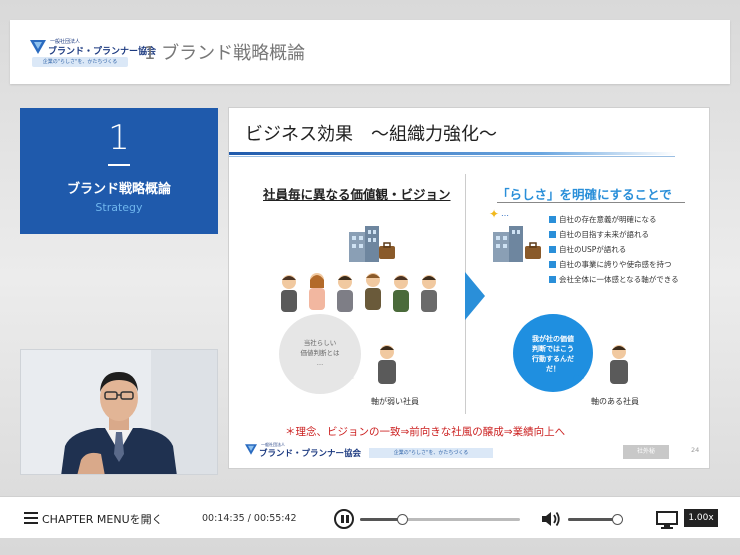 This screenshot has width=740, height=555. I want to click on list-item: 自社の目指す未来が語れる, so click(624, 234).